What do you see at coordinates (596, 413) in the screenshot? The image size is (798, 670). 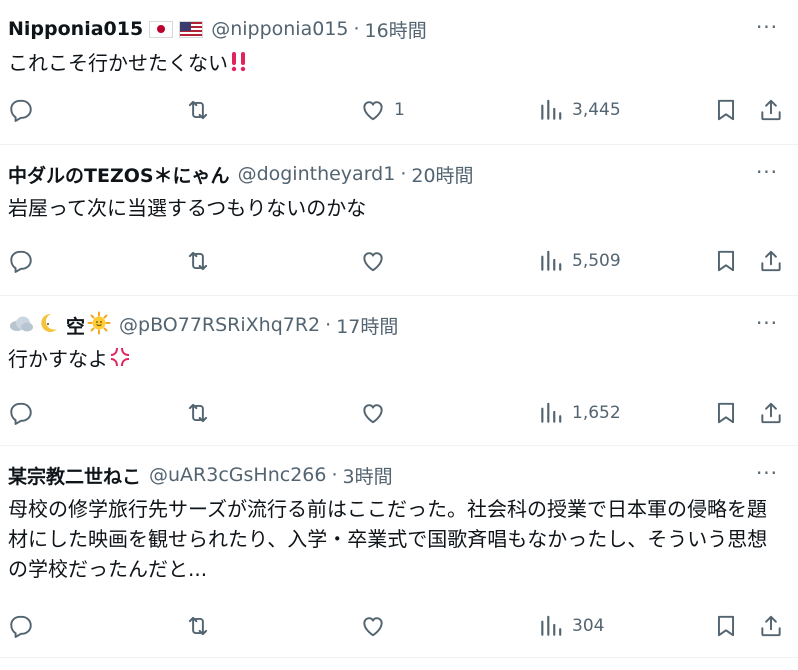 I see `view-count: 1,652` at bounding box center [596, 413].